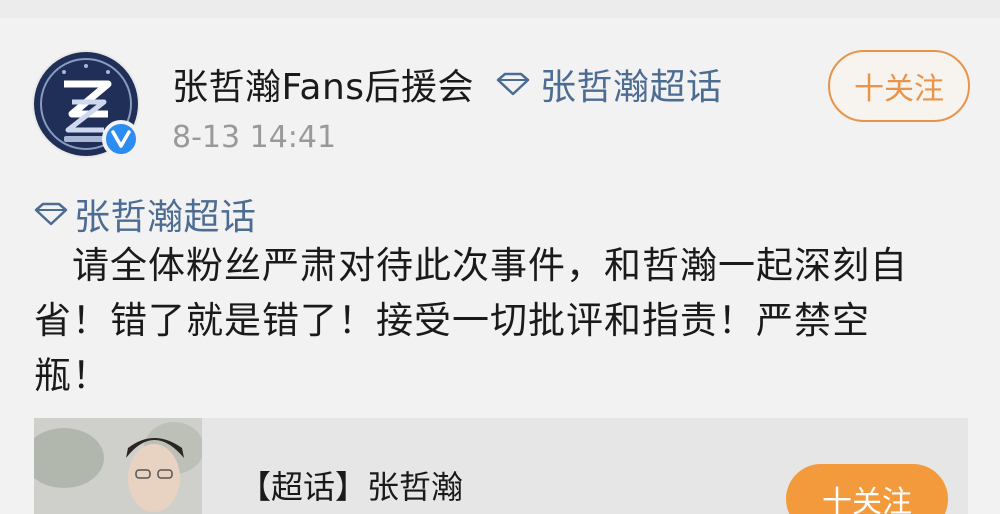  Describe the element at coordinates (899, 86) in the screenshot. I see `follow-button: 十关注` at that location.